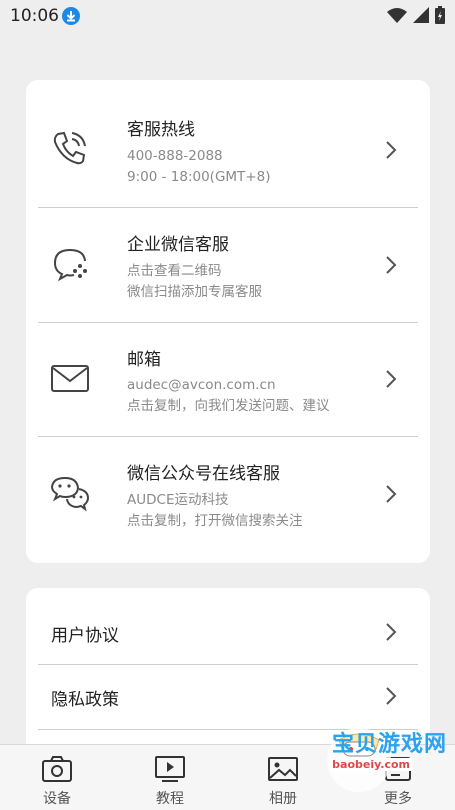  What do you see at coordinates (70, 265) in the screenshot?
I see `wecom-icon` at bounding box center [70, 265].